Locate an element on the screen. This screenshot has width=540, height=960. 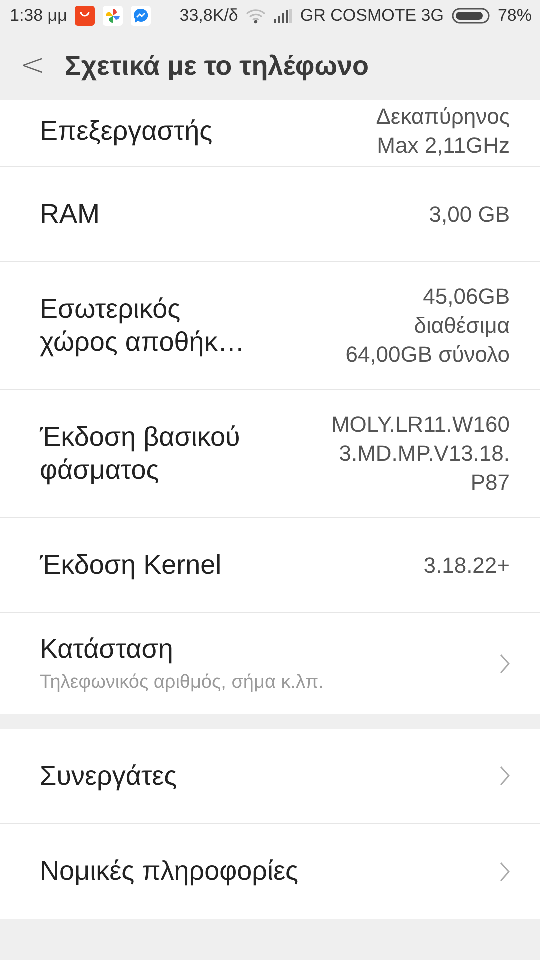
page-title: Σχετικά με το τηλέφωνο is located at coordinates (217, 66).